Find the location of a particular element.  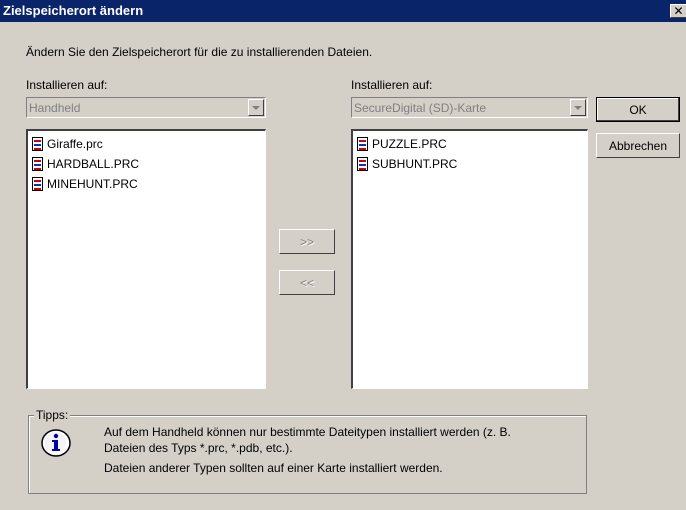

ok-button: OK is located at coordinates (638, 109).